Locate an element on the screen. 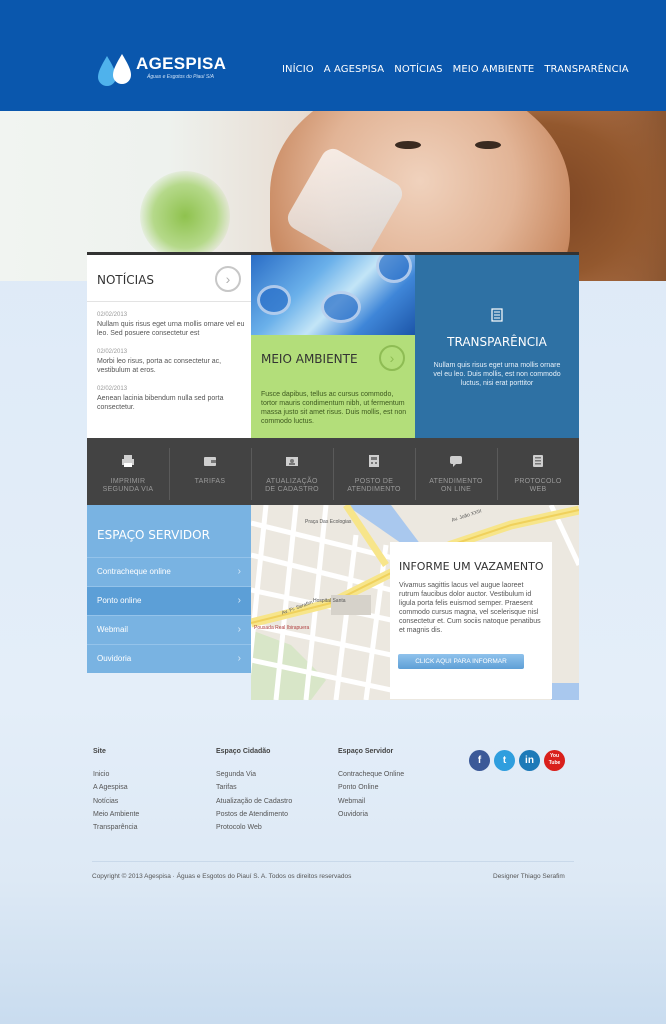 This screenshot has width=666, height=1024. footer-link: Postos de Atendimento is located at coordinates (254, 814).